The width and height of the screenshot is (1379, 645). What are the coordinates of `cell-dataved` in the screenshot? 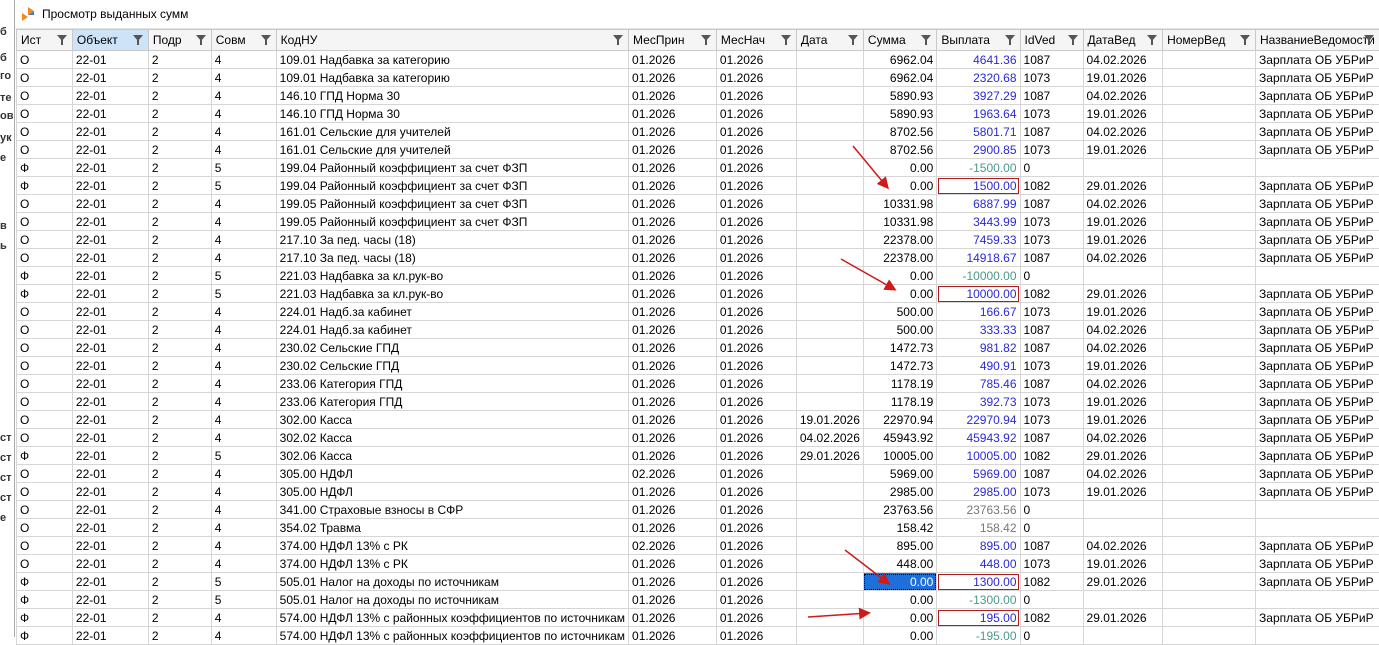 It's located at (1123, 600).